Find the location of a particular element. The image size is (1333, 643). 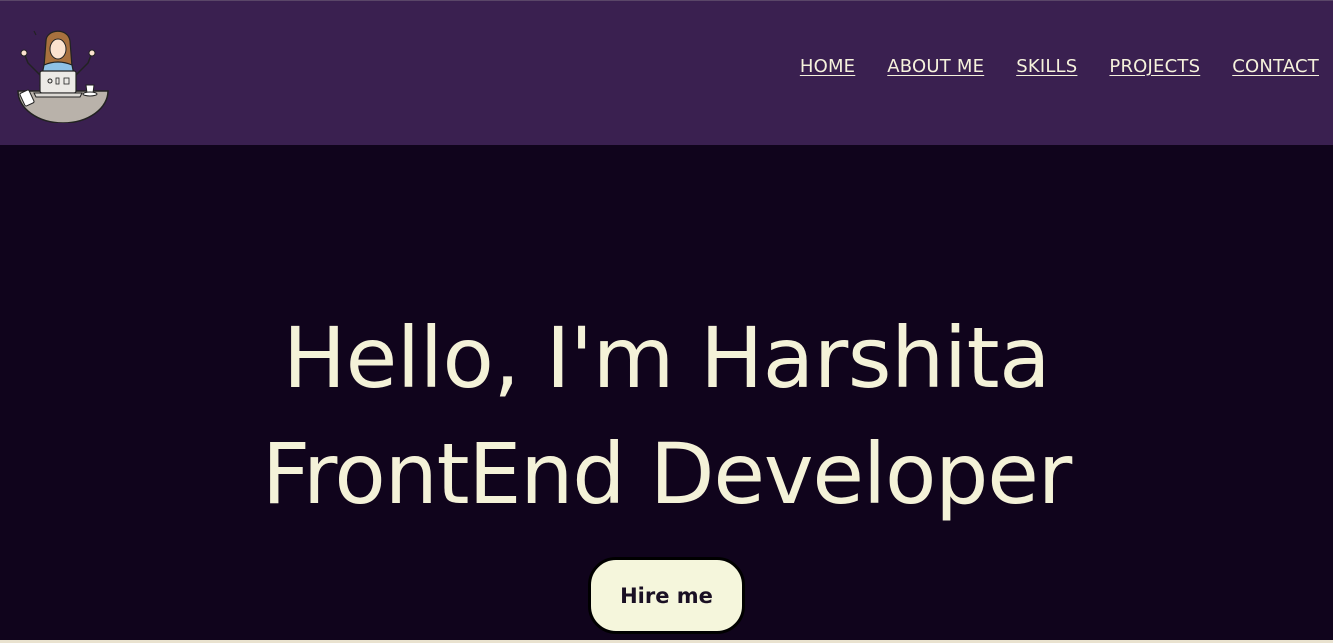

nav-link-contact: CONTACT is located at coordinates (1275, 67).